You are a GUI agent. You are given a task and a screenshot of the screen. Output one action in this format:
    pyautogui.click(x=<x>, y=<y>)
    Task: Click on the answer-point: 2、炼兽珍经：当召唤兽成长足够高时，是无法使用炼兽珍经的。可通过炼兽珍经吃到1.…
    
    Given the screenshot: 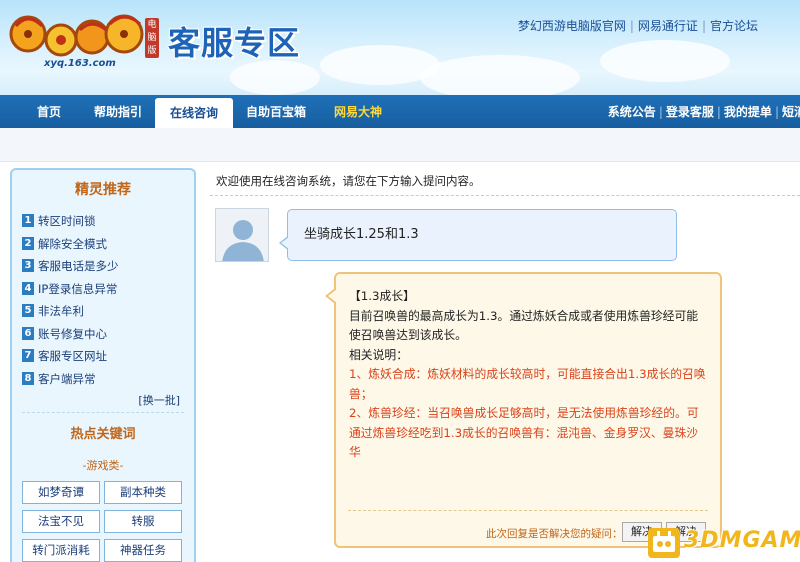 What is the action you would take?
    pyautogui.click(x=524, y=432)
    